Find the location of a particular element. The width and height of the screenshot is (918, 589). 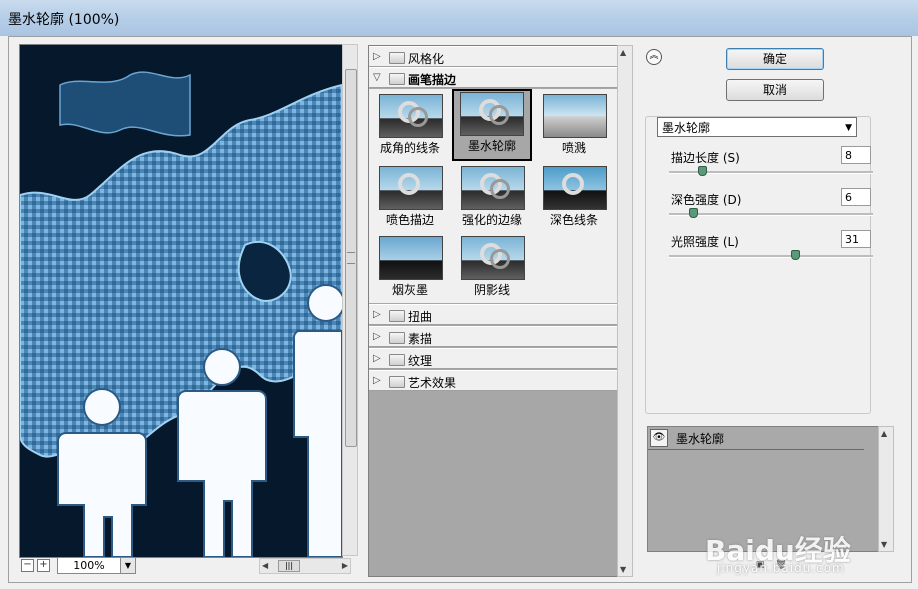

zoom-level-field: 100% is located at coordinates (89, 565).